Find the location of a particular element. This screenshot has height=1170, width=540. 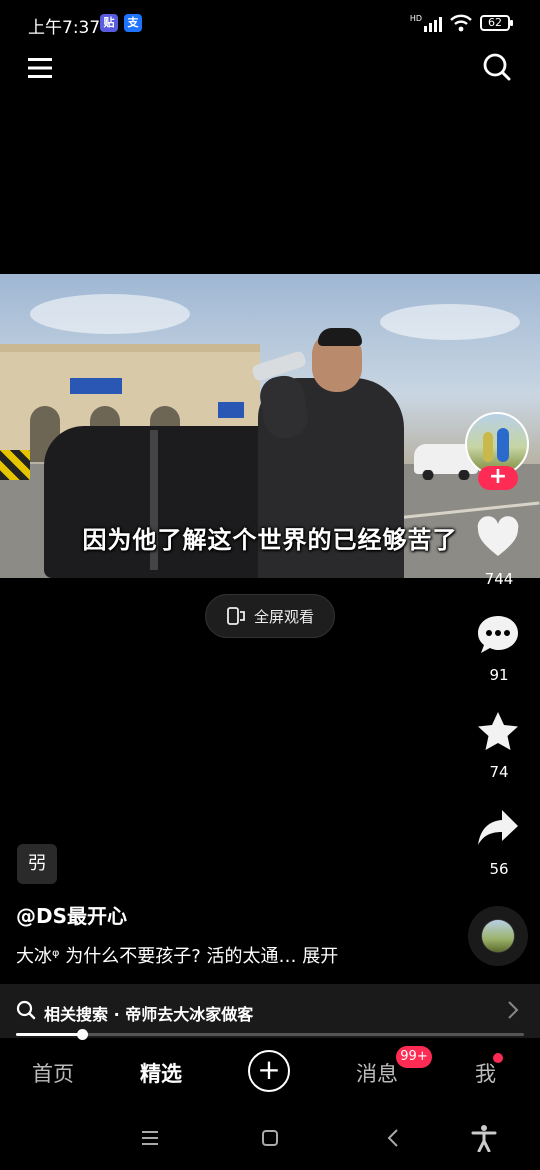

video-subtitle: 因为他了解这个世界的已经够苦了 is located at coordinates (270, 540).